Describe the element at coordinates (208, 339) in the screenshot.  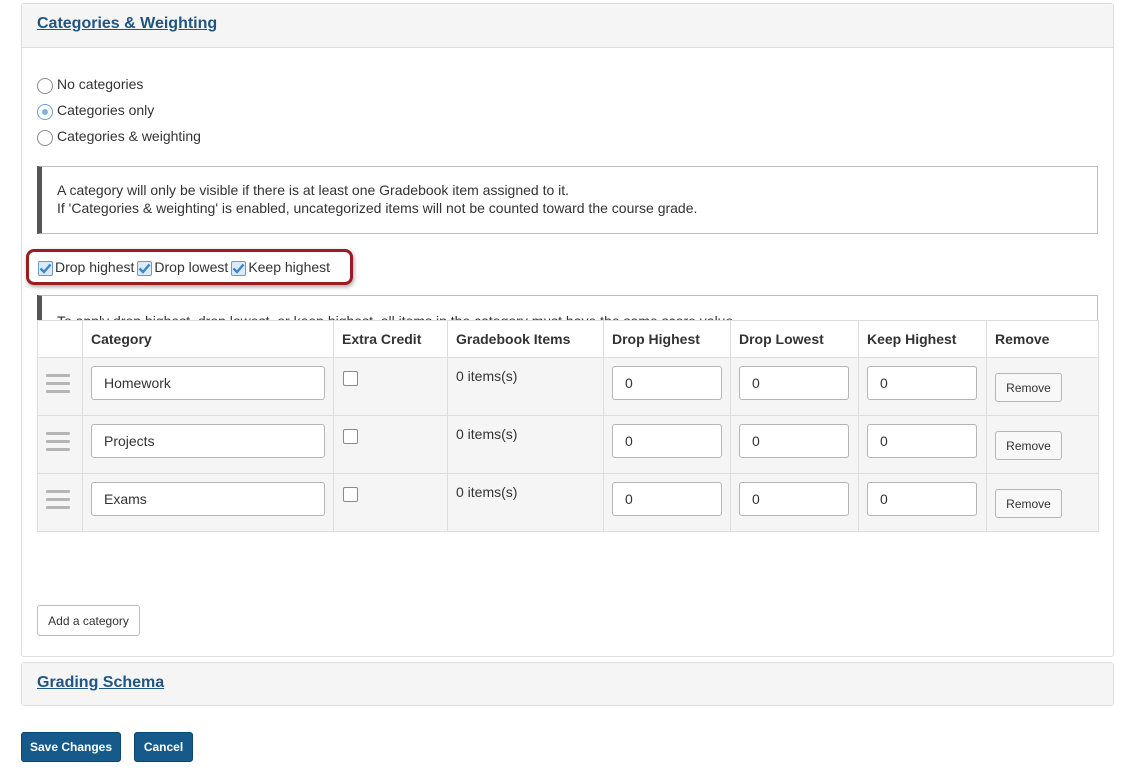
I see `column-header-category: Category` at that location.